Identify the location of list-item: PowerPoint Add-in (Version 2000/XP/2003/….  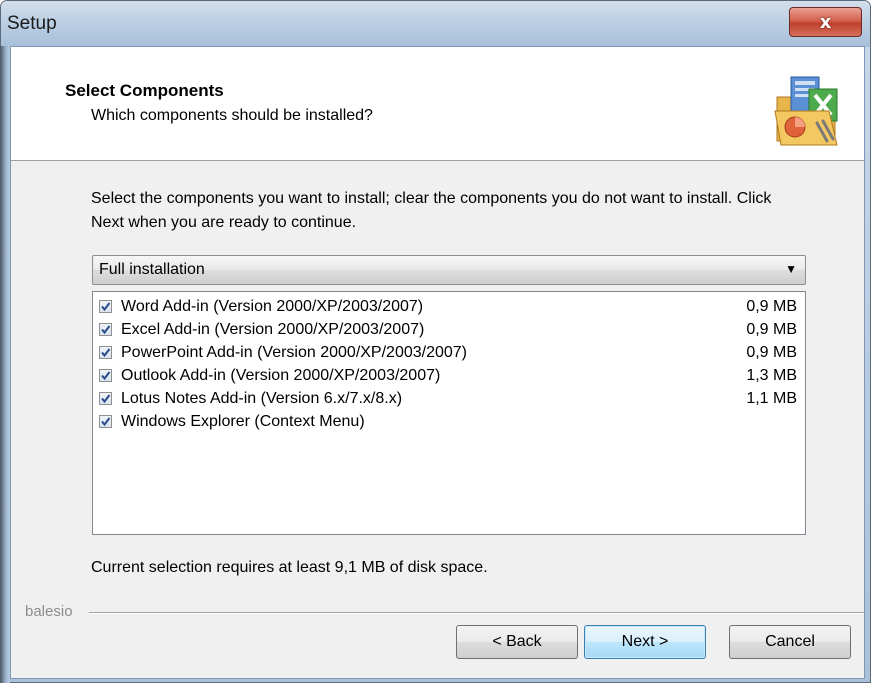
(449, 353).